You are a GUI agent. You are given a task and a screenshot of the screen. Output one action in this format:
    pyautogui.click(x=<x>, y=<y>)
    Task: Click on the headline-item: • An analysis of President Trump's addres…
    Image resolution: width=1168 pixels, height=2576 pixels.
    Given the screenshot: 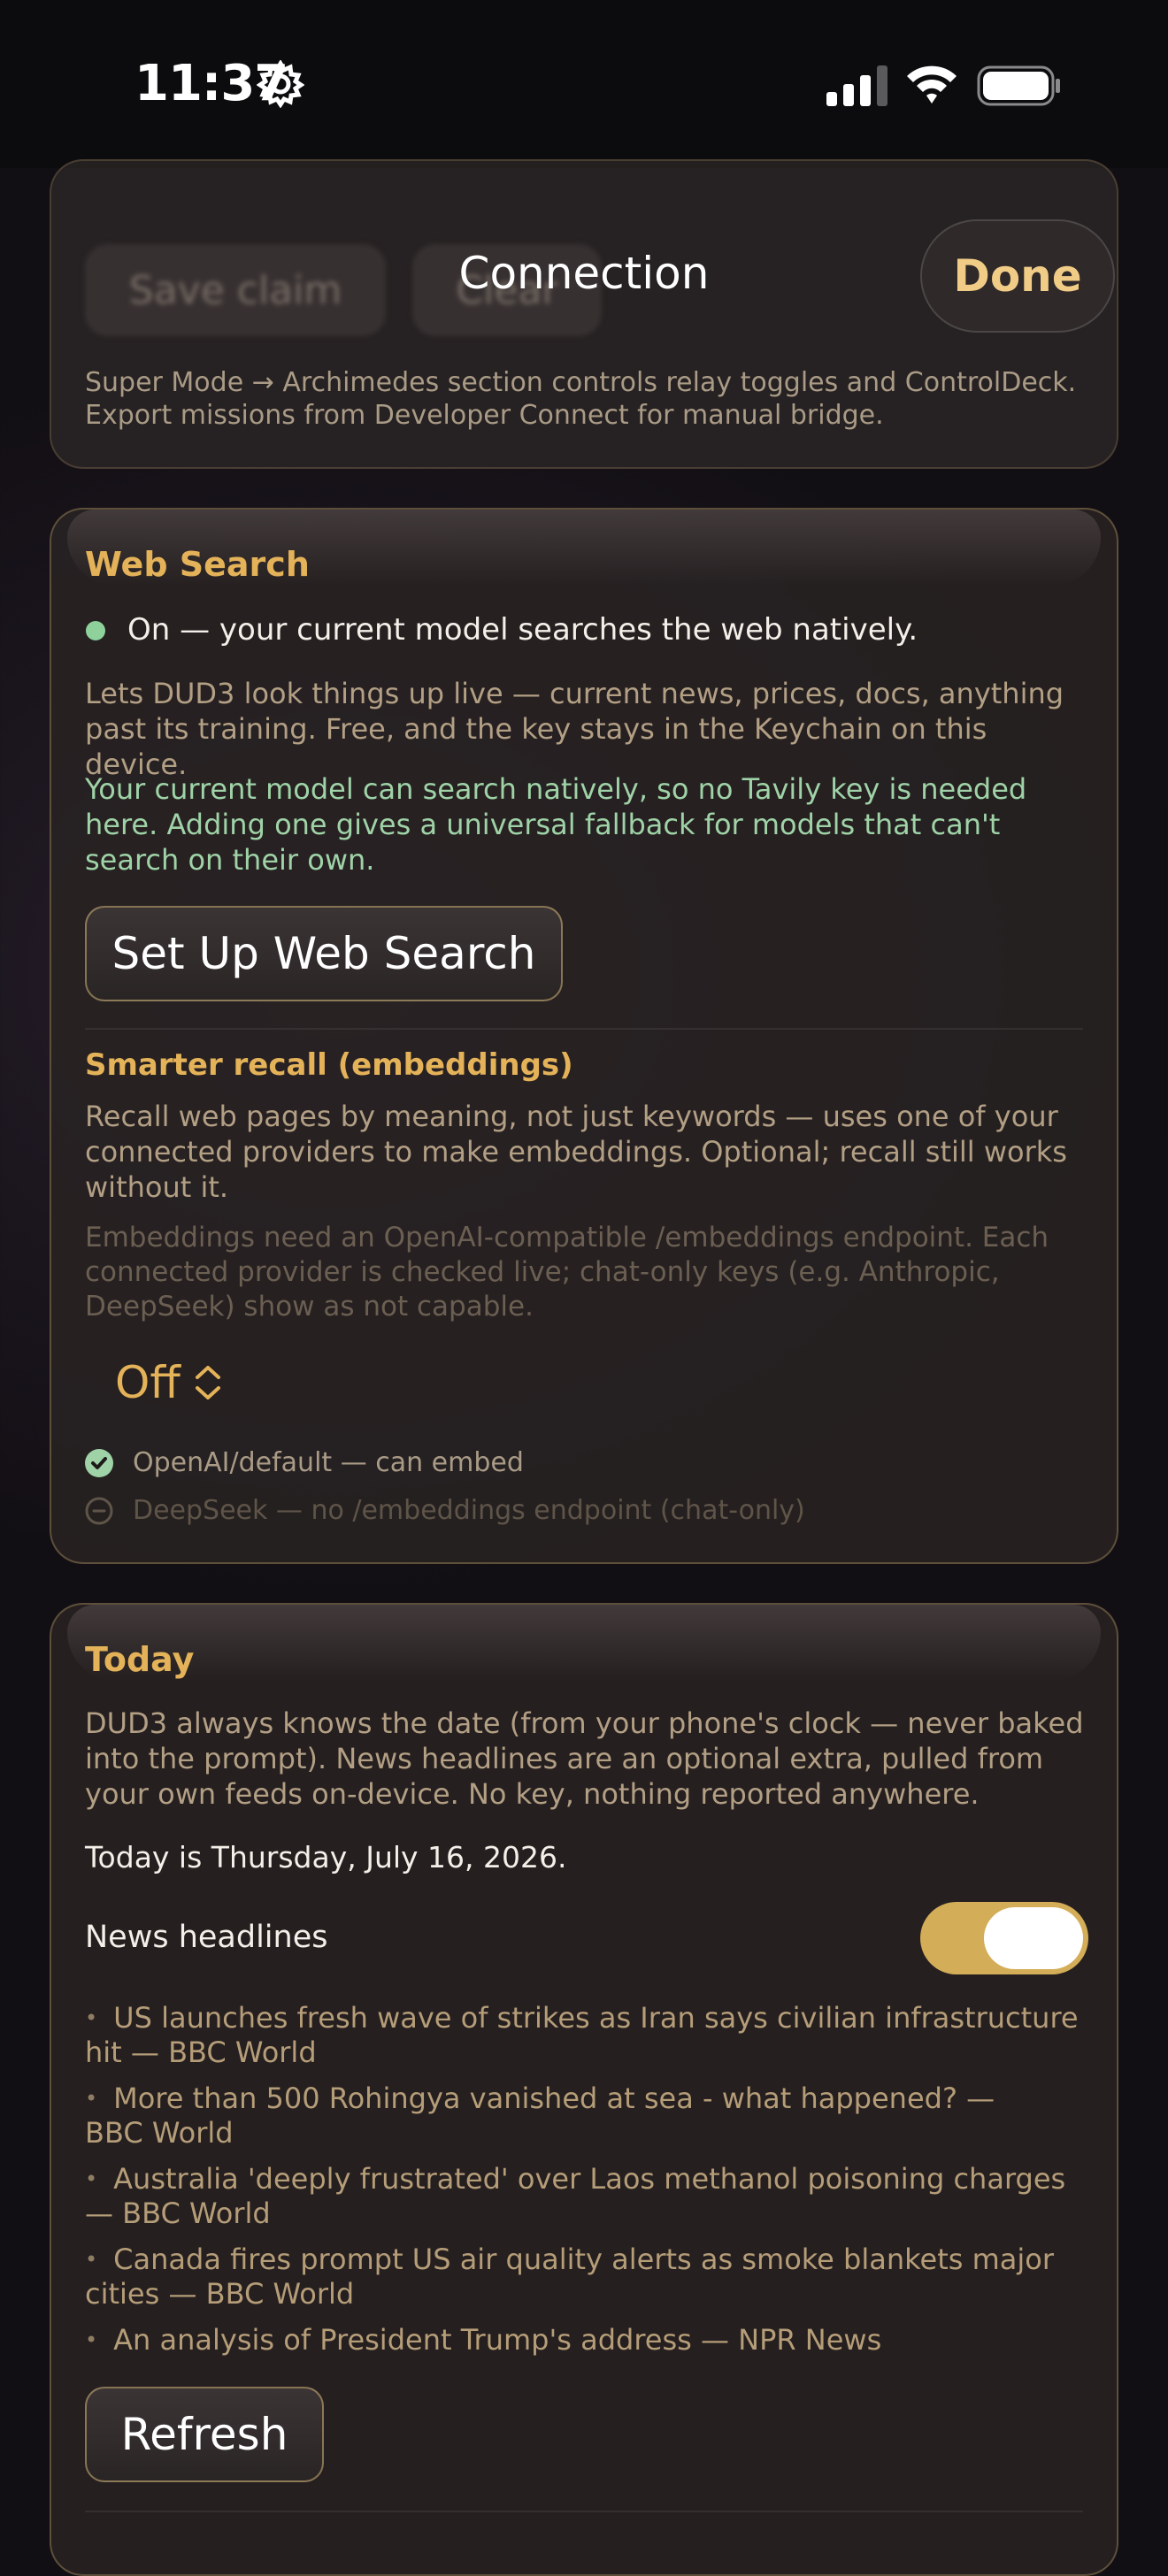 What is the action you would take?
    pyautogui.click(x=590, y=2340)
    